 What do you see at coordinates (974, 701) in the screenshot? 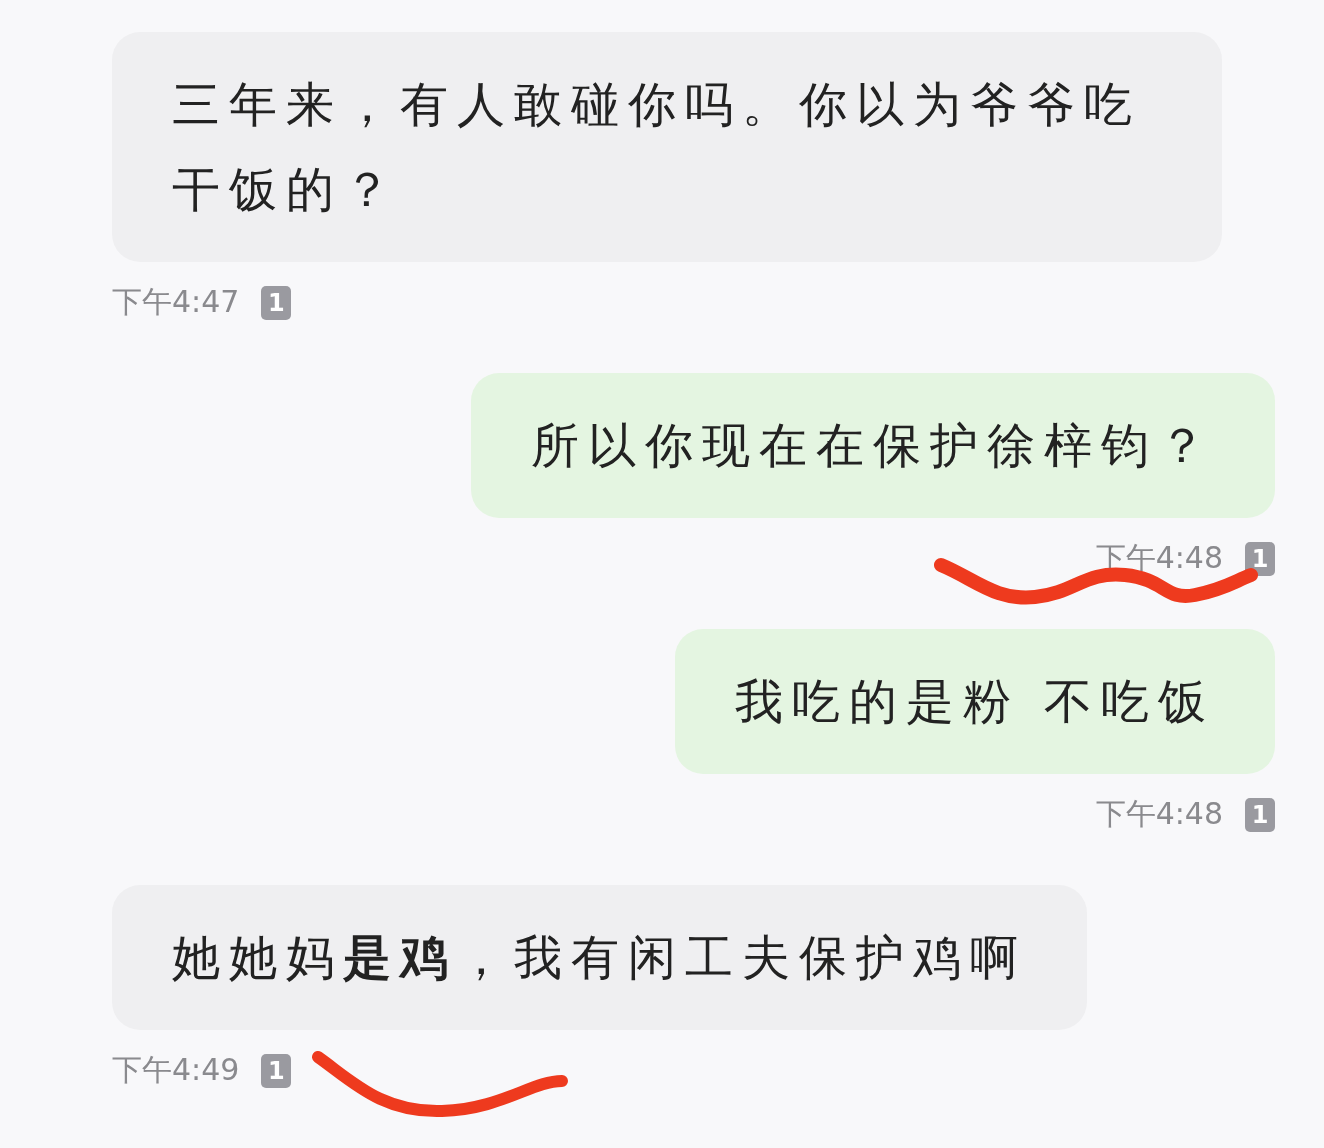
I see `sent-message: 我吃的是粉 不吃饭` at bounding box center [974, 701].